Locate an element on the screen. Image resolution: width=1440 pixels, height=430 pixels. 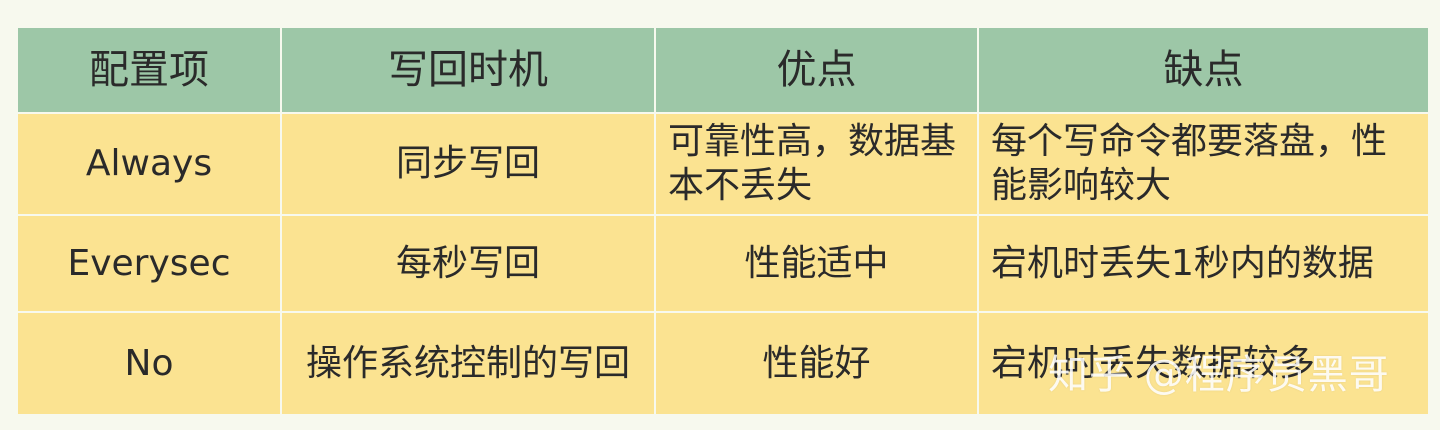
row-always-pros: 可靠性高，数据基本不丢失 is located at coordinates (816, 164).